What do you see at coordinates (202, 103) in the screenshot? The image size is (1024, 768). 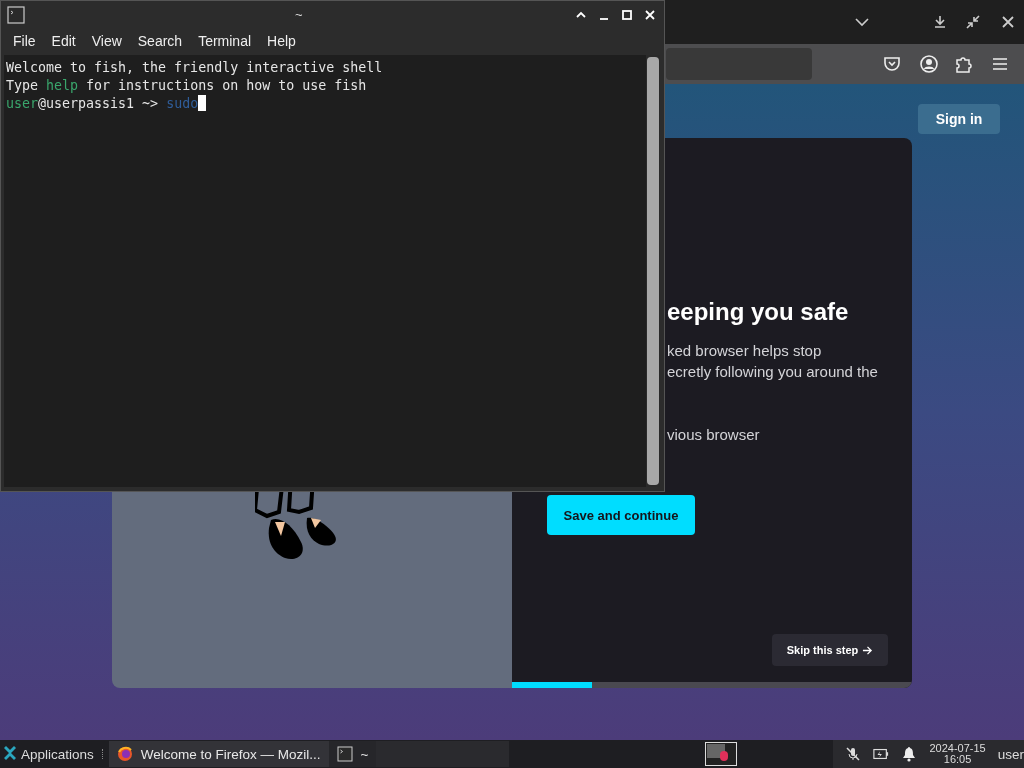 I see `text-cursor` at bounding box center [202, 103].